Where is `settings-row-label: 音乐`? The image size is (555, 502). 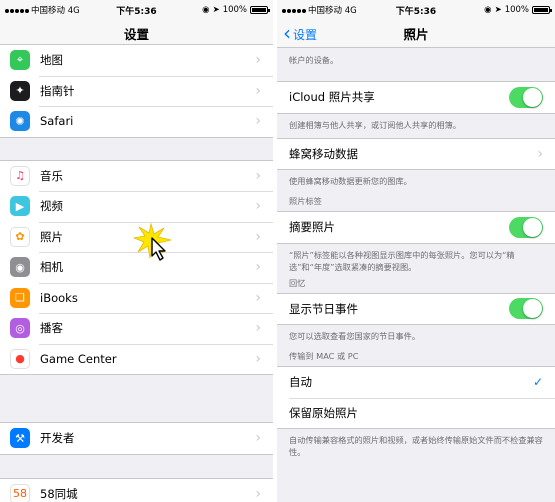 settings-row-label: 音乐 is located at coordinates (51, 175).